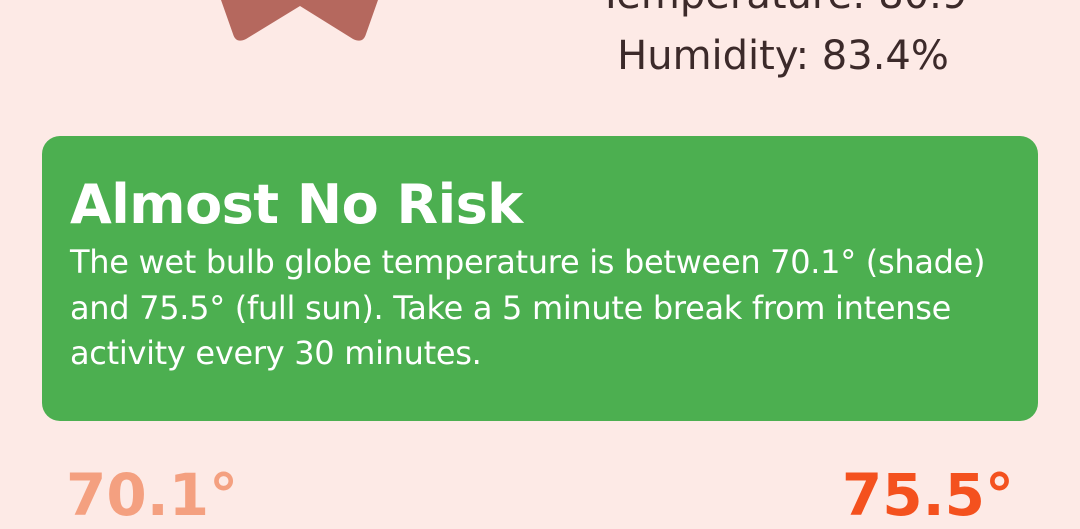  Describe the element at coordinates (927, 495) in the screenshot. I see `full-sun-temperature: 75.5°` at that location.